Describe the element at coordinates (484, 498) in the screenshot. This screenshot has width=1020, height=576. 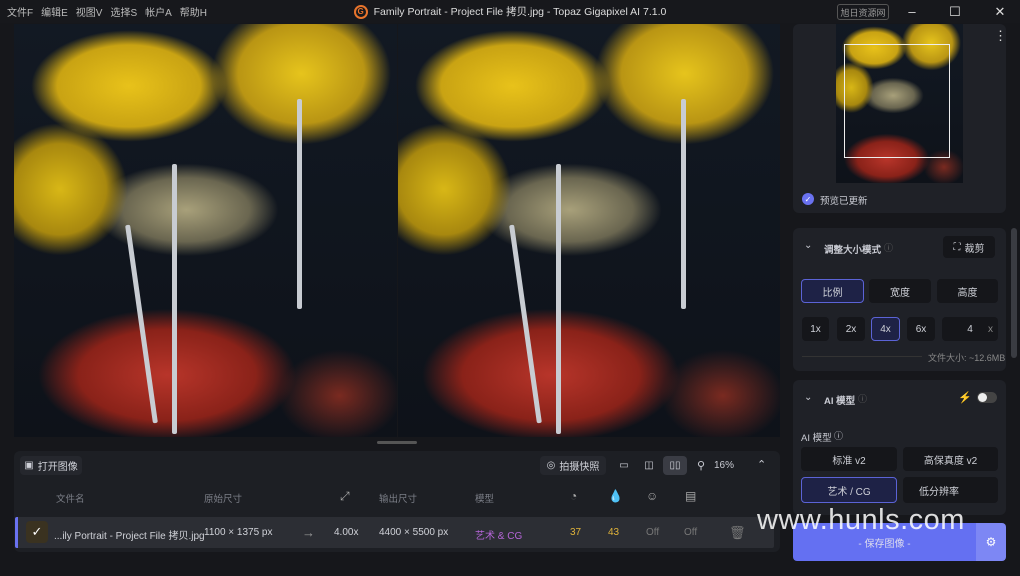
I see `header-model: 模型` at that location.